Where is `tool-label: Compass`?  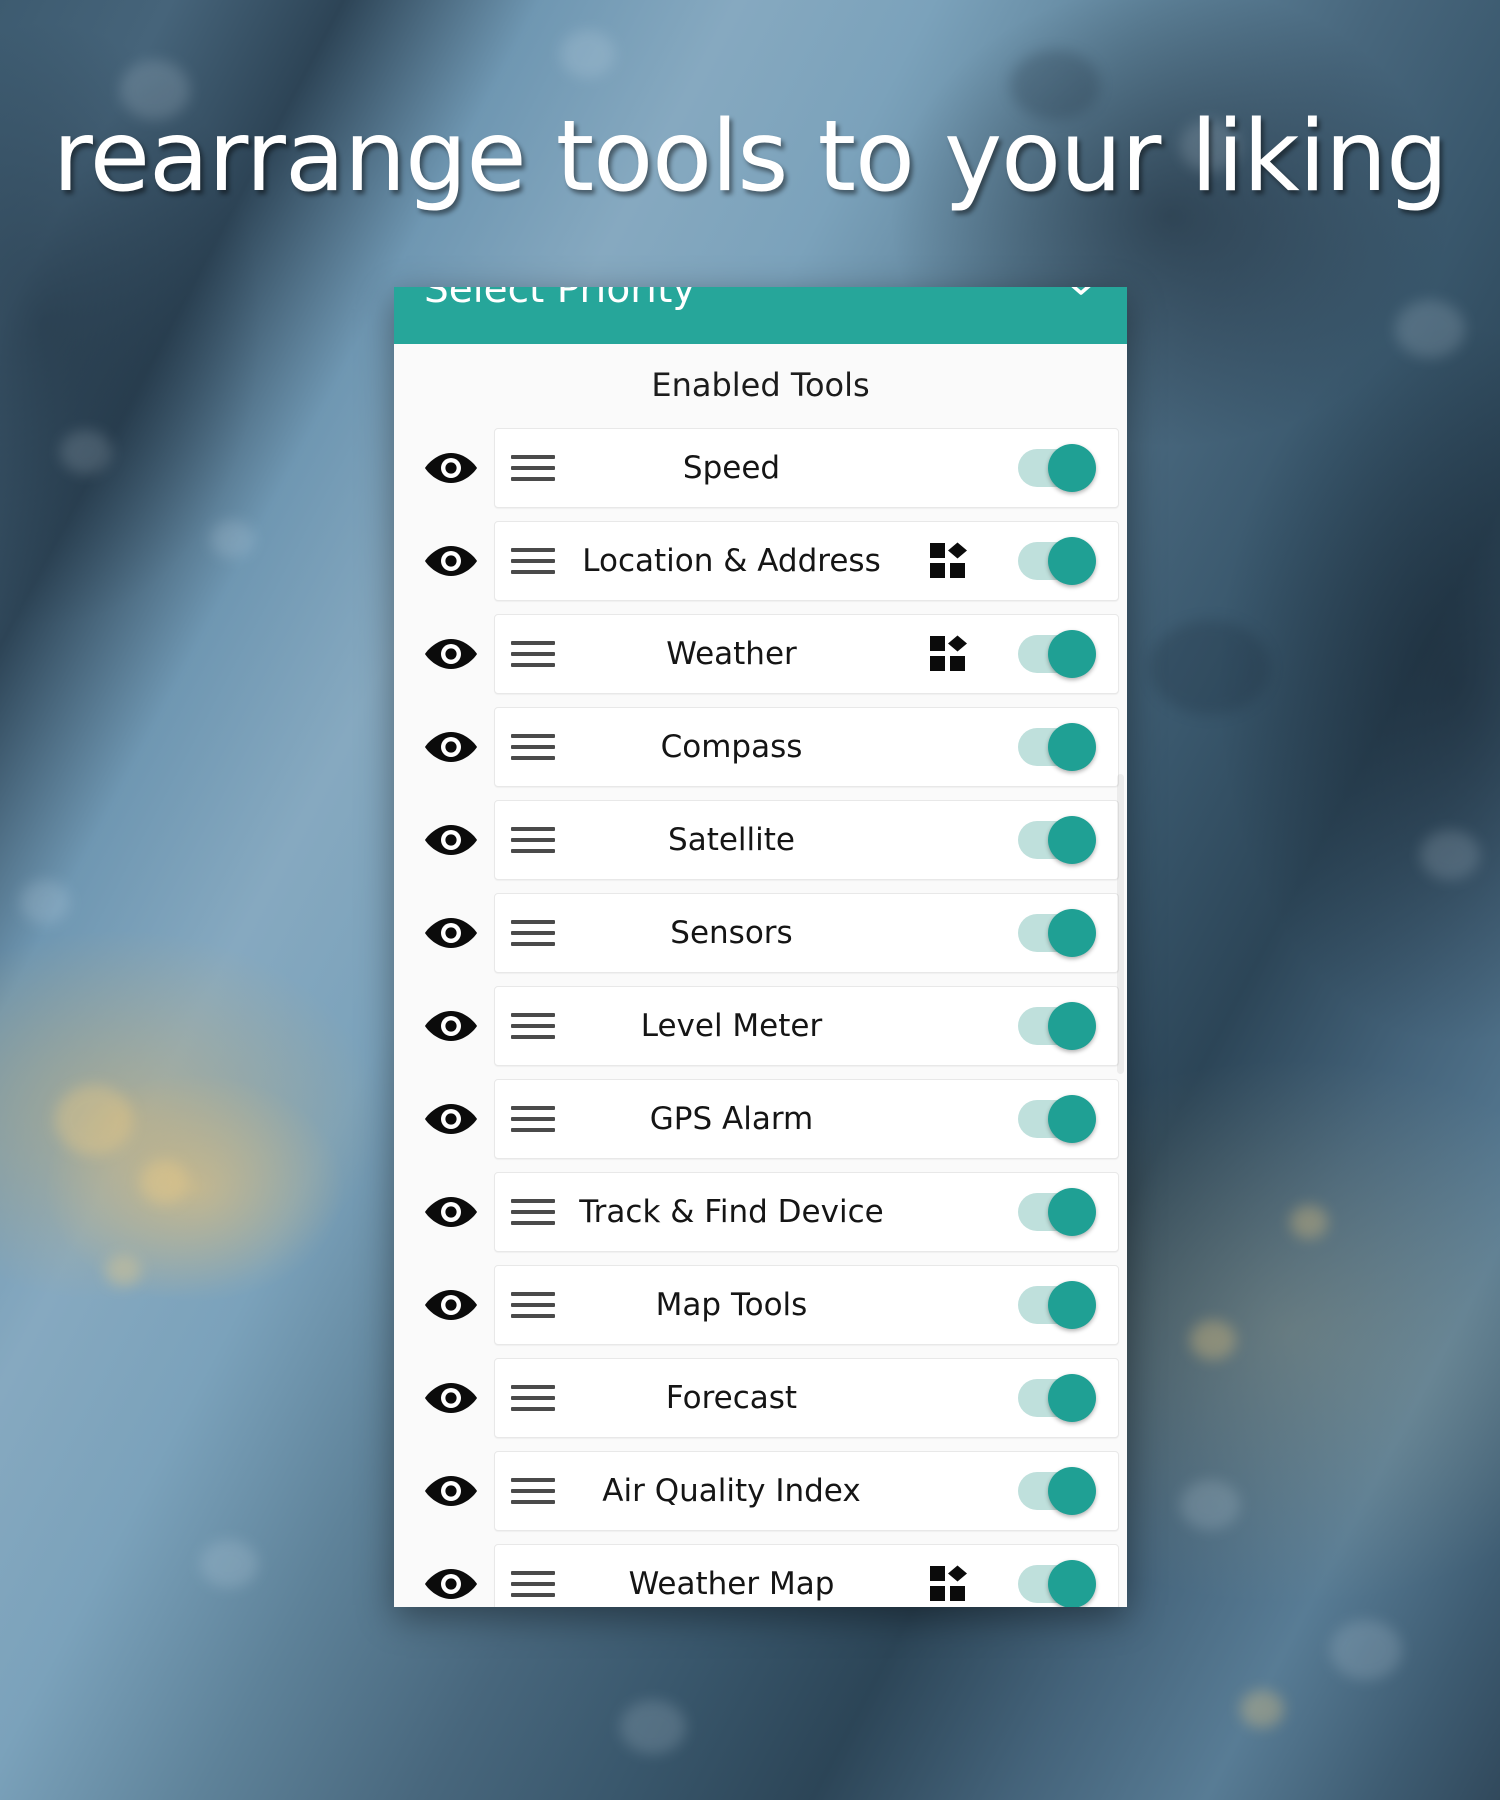
tool-label: Compass is located at coordinates (731, 746).